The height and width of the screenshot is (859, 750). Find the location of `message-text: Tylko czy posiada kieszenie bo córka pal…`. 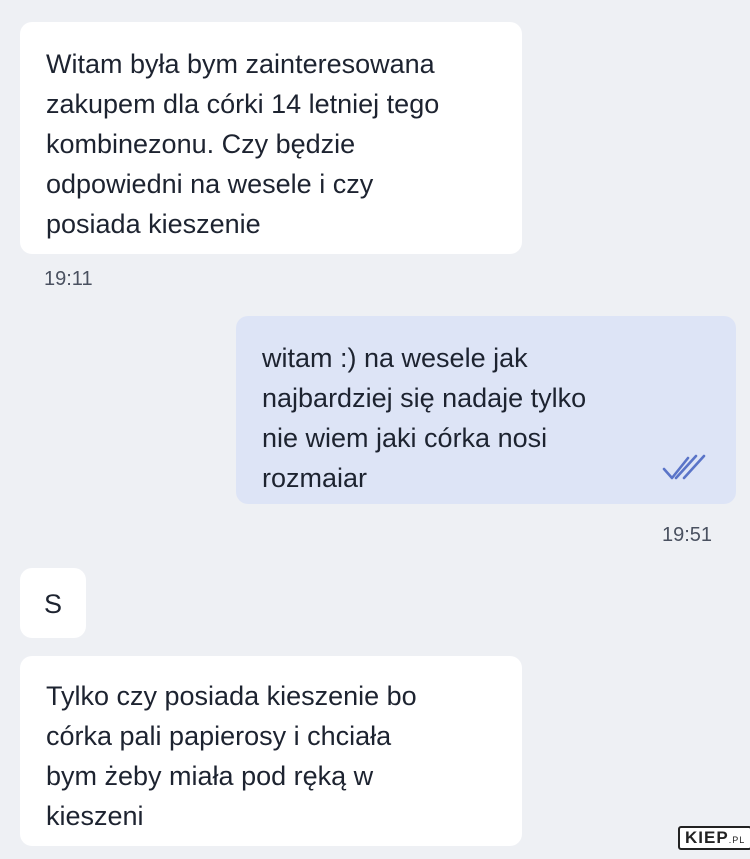

message-text: Tylko czy posiada kieszenie bo córka pal… is located at coordinates (231, 756).